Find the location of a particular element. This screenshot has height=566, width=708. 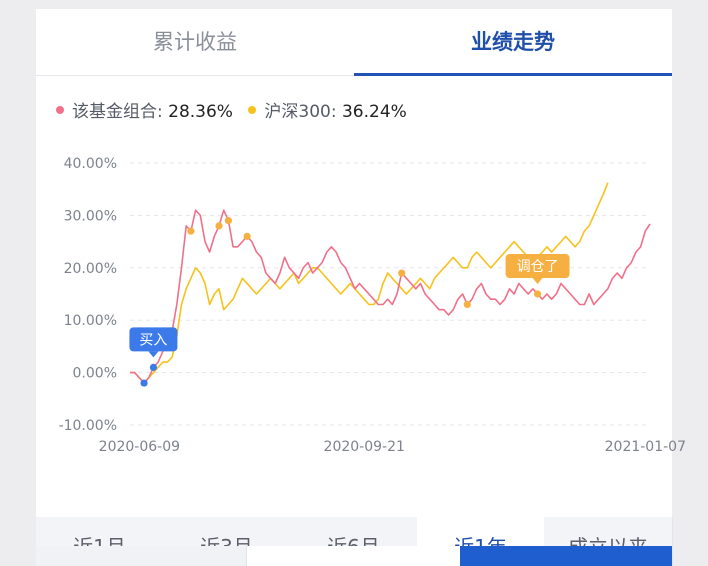

bottom-action-bar is located at coordinates (354, 556).